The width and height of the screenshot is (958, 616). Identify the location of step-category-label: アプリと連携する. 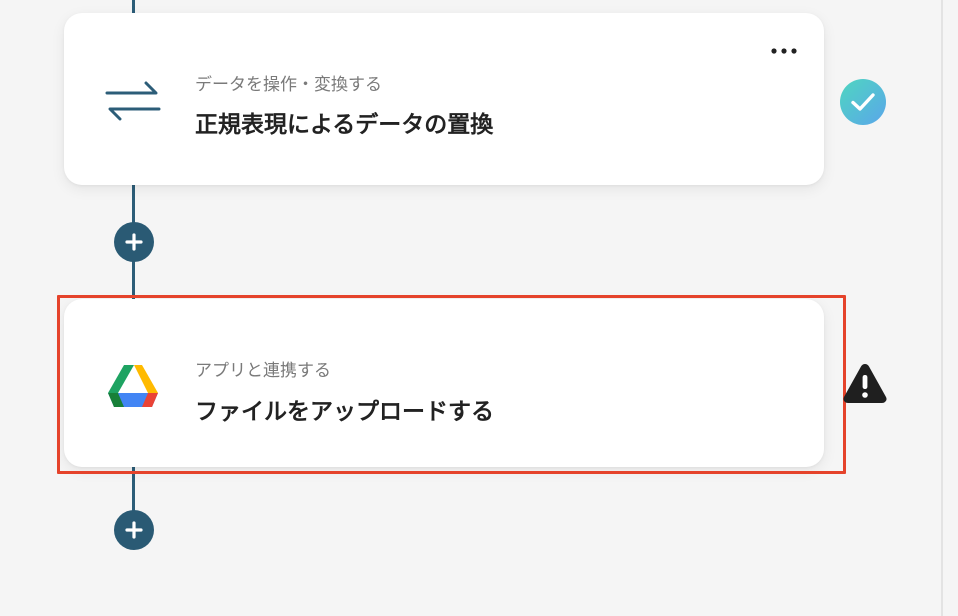
(263, 371).